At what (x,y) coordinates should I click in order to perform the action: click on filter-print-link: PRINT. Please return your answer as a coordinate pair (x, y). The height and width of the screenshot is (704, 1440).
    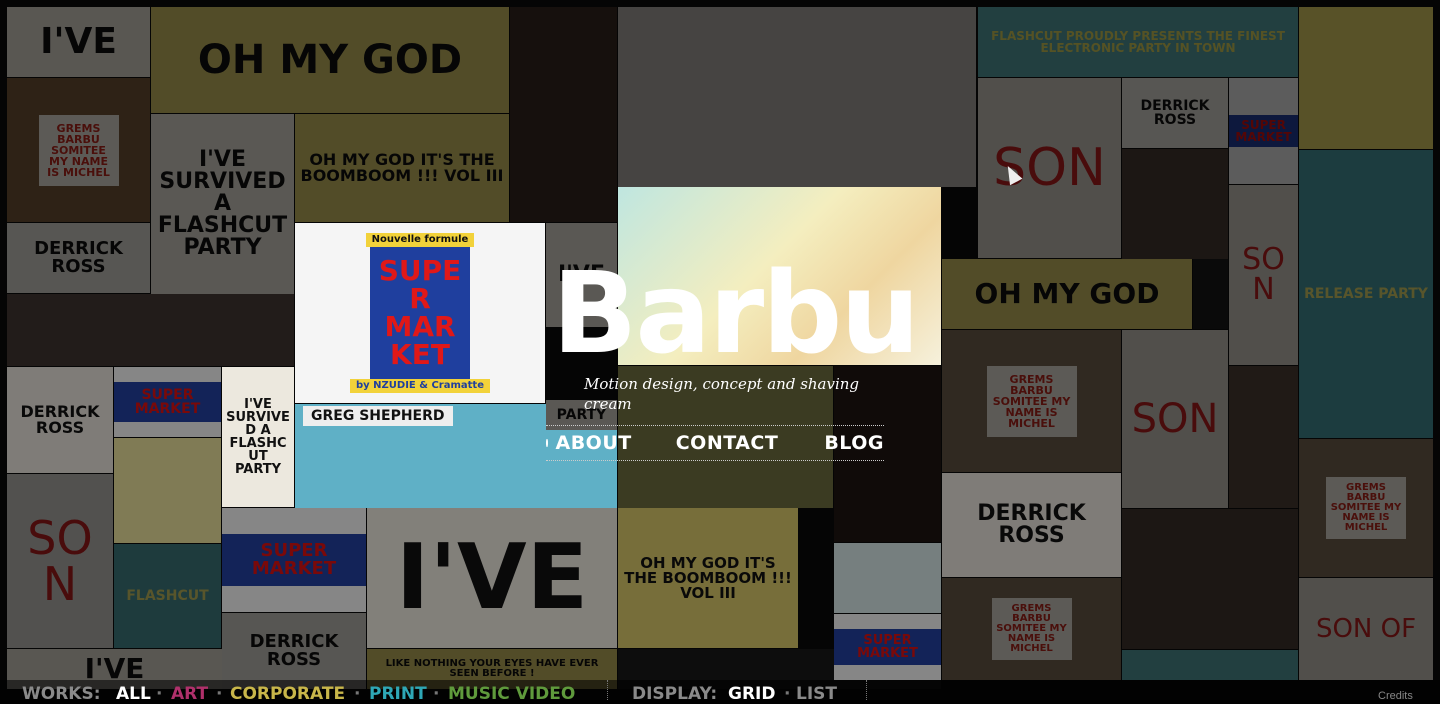
    Looking at the image, I should click on (398, 694).